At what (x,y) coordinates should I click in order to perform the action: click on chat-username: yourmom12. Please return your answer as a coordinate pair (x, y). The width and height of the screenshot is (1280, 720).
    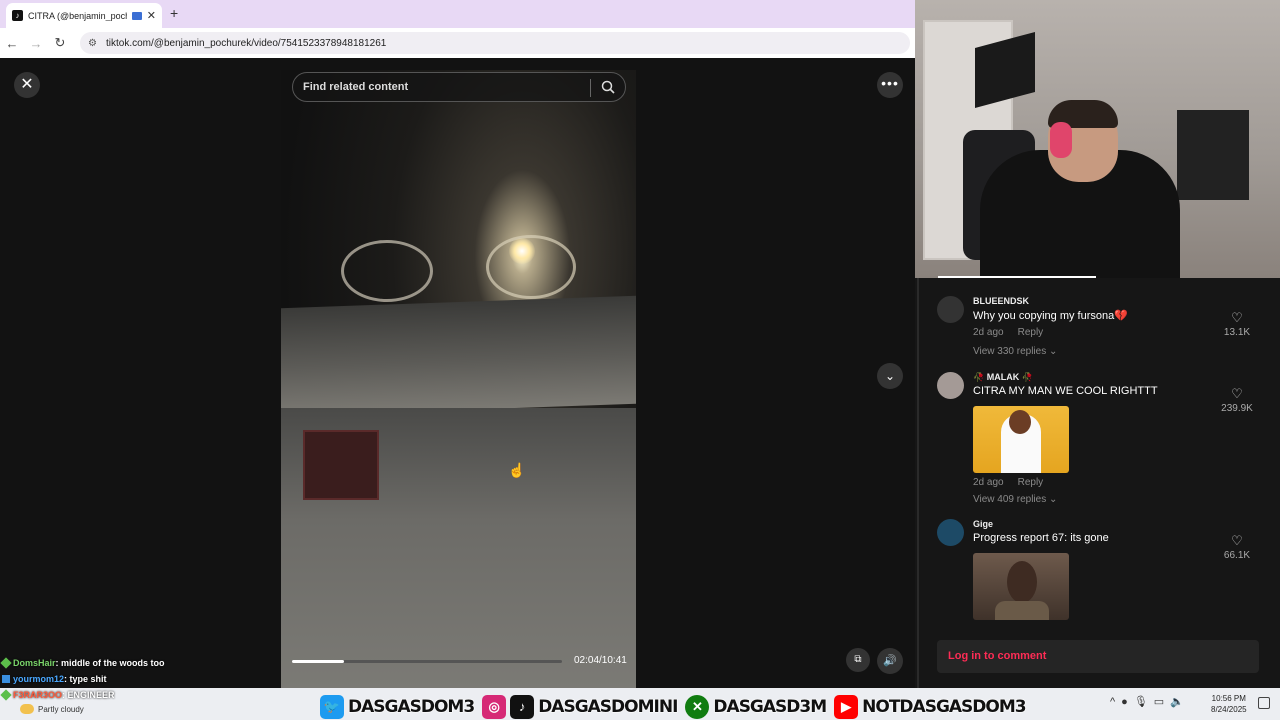
    Looking at the image, I should click on (39, 679).